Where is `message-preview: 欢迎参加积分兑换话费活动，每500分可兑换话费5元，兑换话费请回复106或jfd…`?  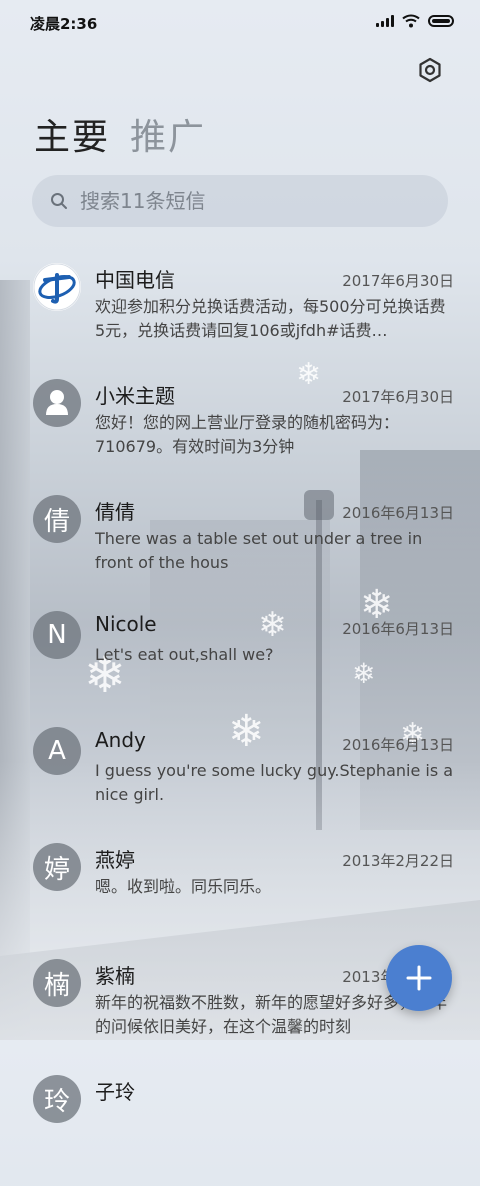
message-preview: 欢迎参加积分兑换话费活动，每500分可兑换话费5元，兑换话费请回复106或jfd… is located at coordinates (270, 318).